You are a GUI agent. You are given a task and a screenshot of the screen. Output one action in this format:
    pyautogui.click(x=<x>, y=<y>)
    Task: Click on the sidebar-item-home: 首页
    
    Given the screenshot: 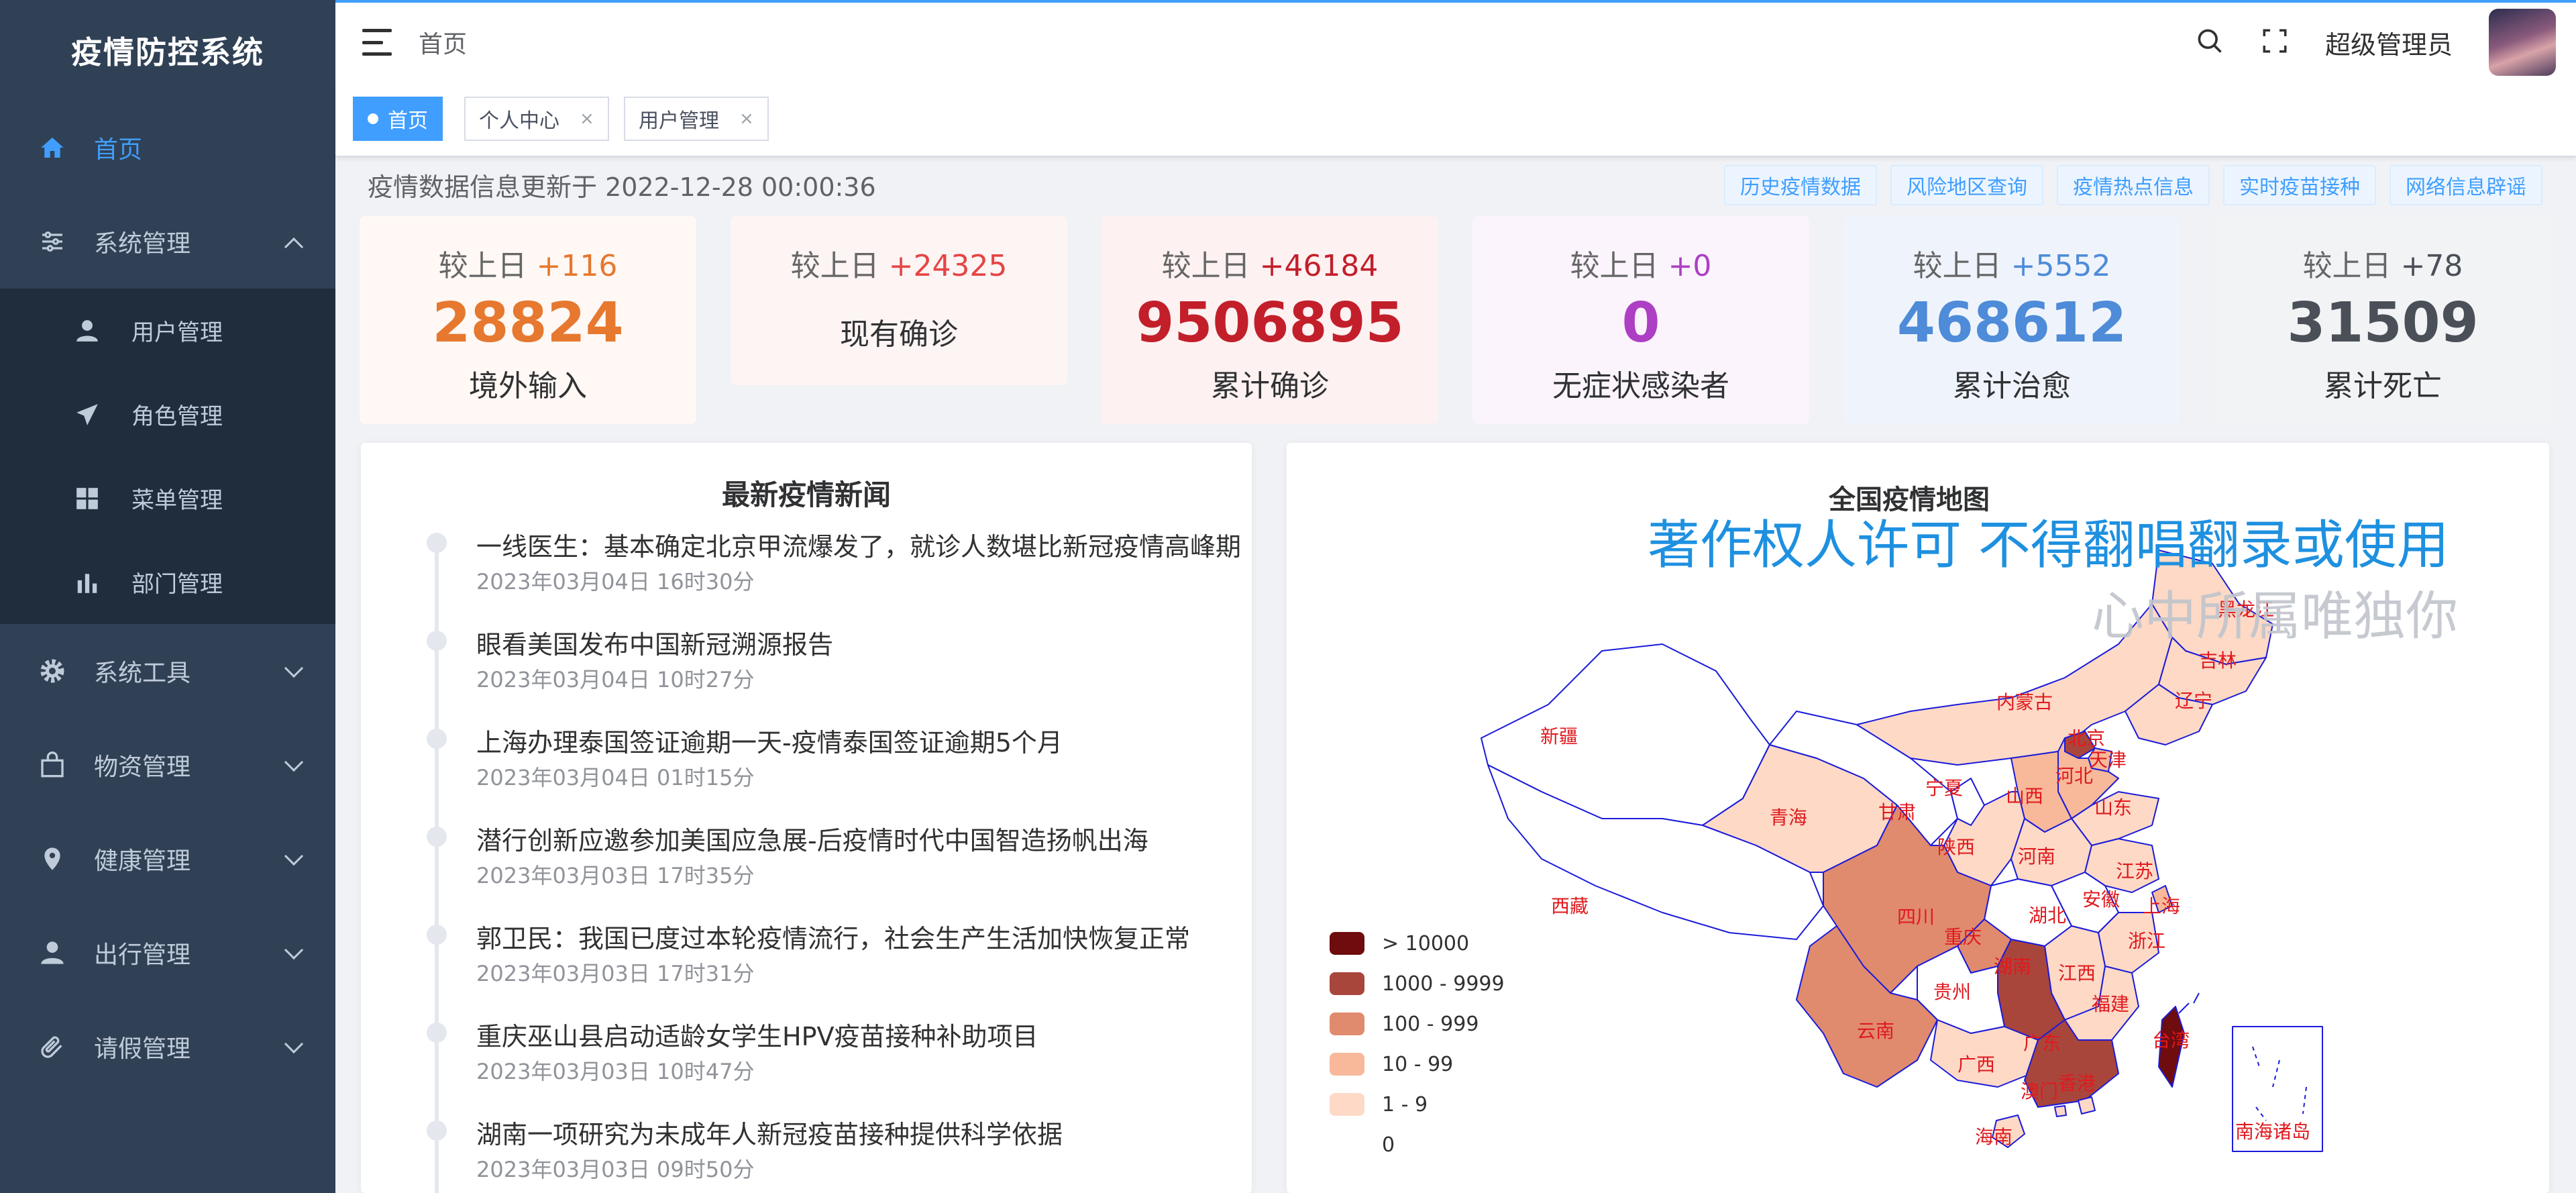 What is the action you would take?
    pyautogui.click(x=167, y=148)
    